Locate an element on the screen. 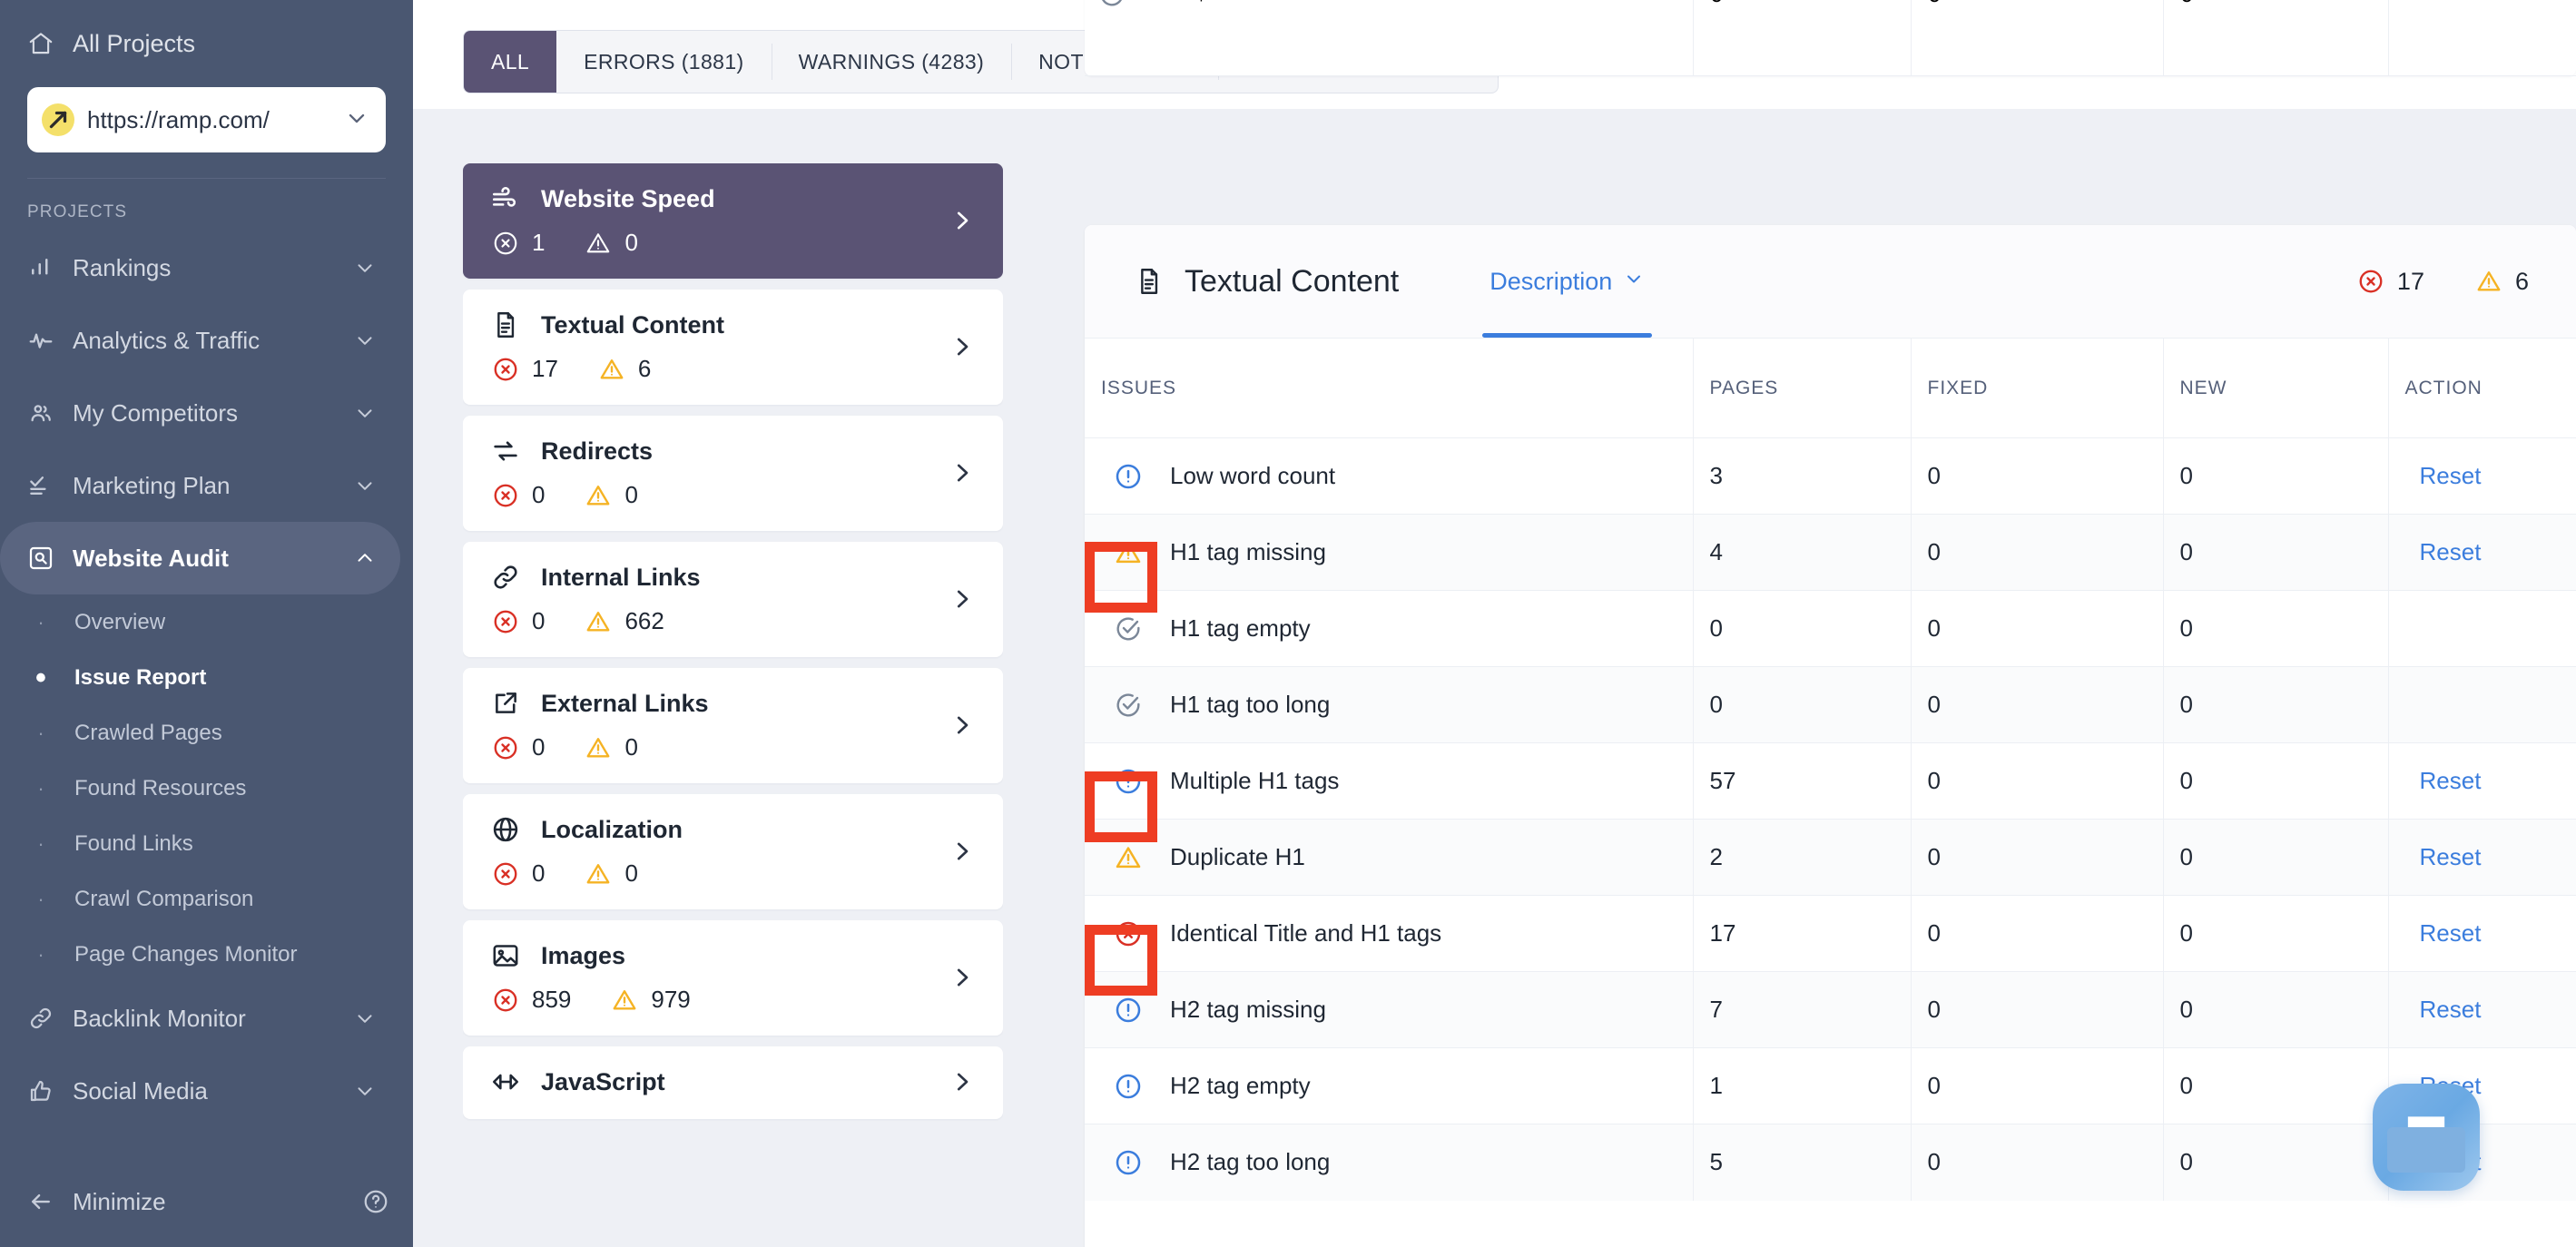 The width and height of the screenshot is (2576, 1247). sidebar-item-analytics-traffic: Analytics & Traffic is located at coordinates (200, 340).